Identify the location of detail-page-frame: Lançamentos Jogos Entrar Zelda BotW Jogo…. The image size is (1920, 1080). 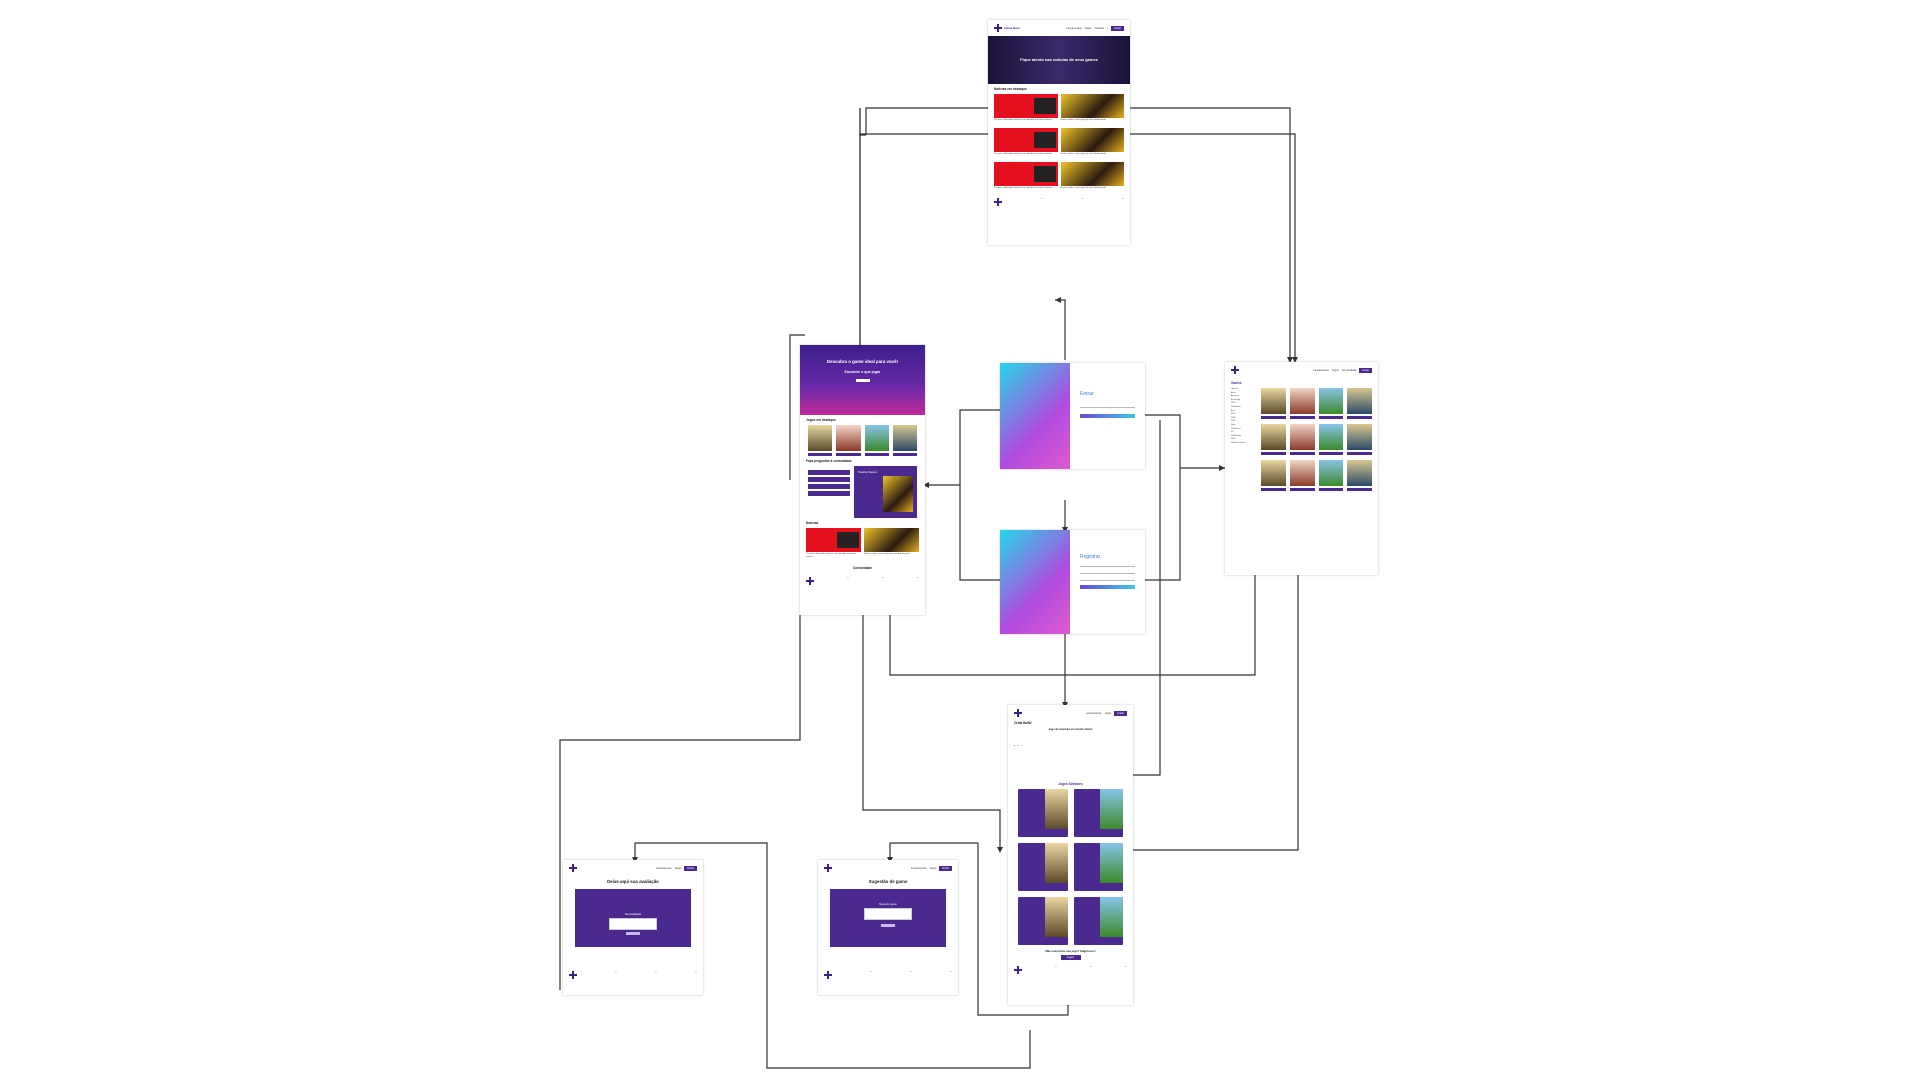
(1070, 855).